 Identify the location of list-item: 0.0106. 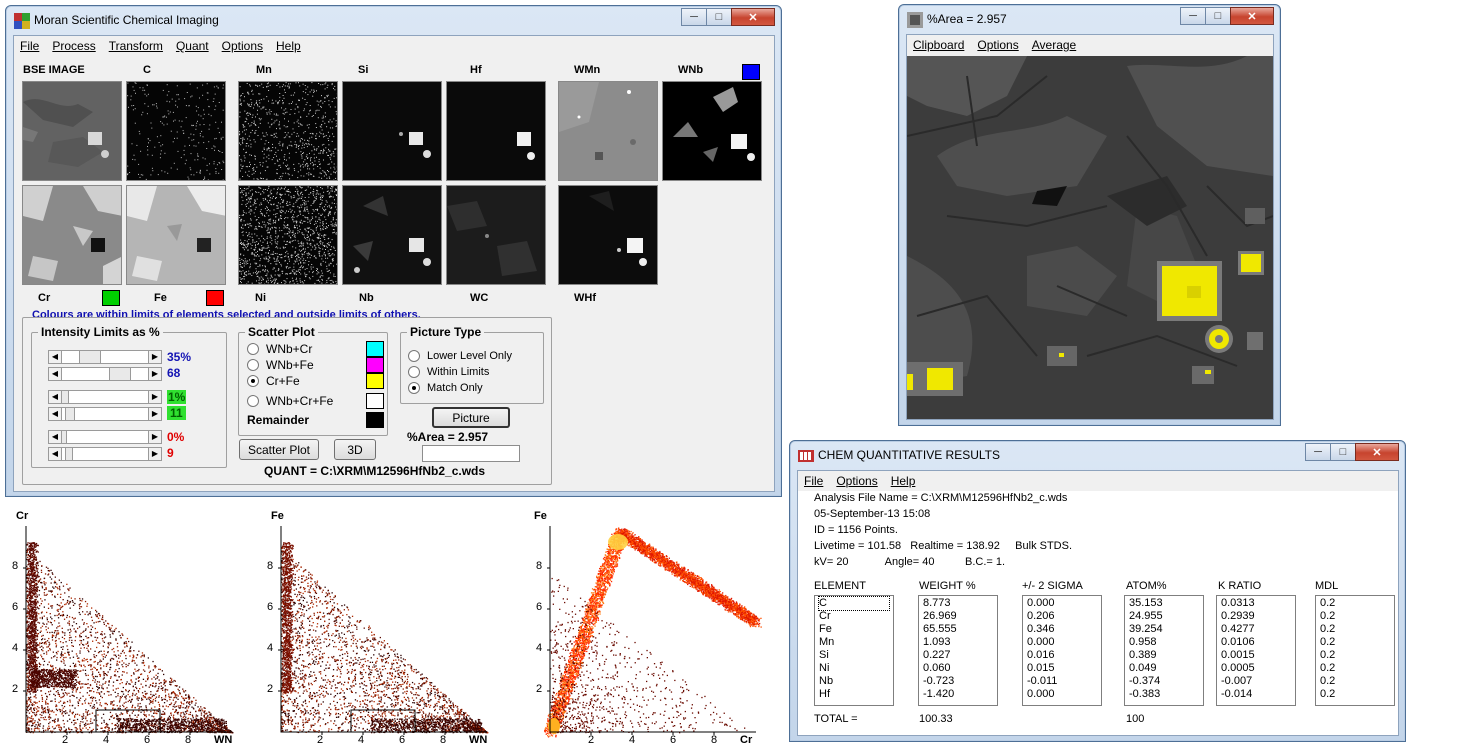
(1256, 642).